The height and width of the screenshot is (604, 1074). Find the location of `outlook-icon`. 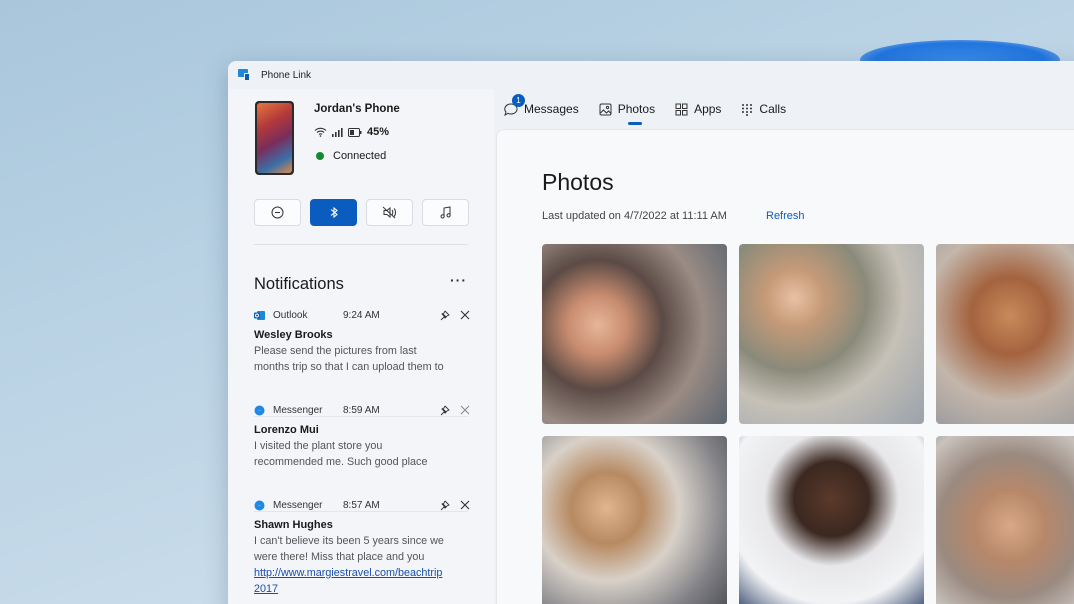

outlook-icon is located at coordinates (259, 315).